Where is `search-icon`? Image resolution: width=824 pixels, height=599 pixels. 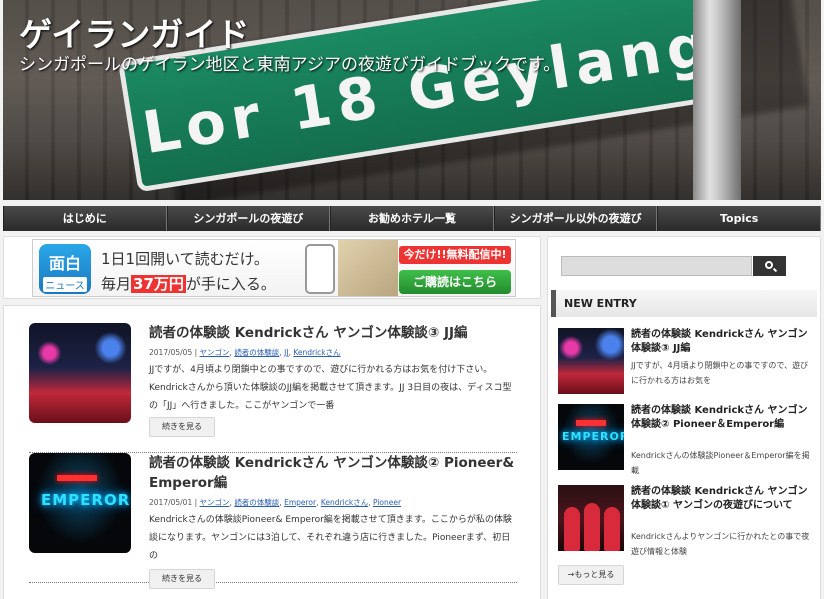
search-icon is located at coordinates (769, 265).